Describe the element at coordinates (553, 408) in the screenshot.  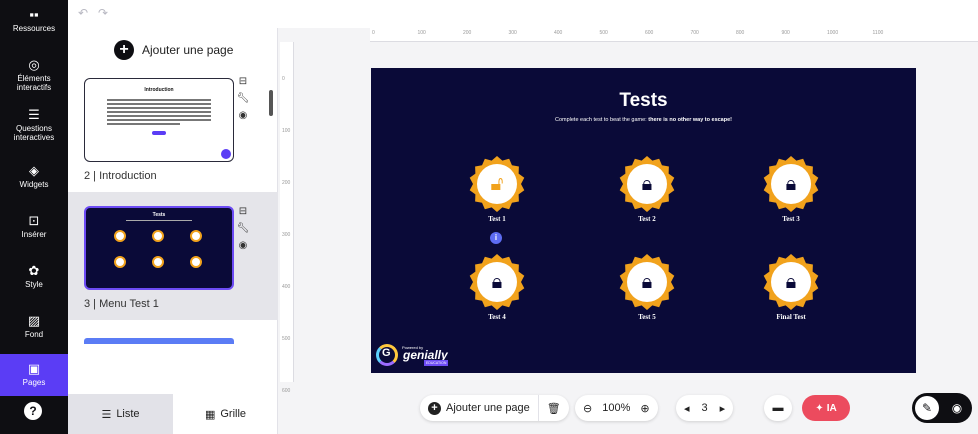
I see `delete-button: 🗑︎` at that location.